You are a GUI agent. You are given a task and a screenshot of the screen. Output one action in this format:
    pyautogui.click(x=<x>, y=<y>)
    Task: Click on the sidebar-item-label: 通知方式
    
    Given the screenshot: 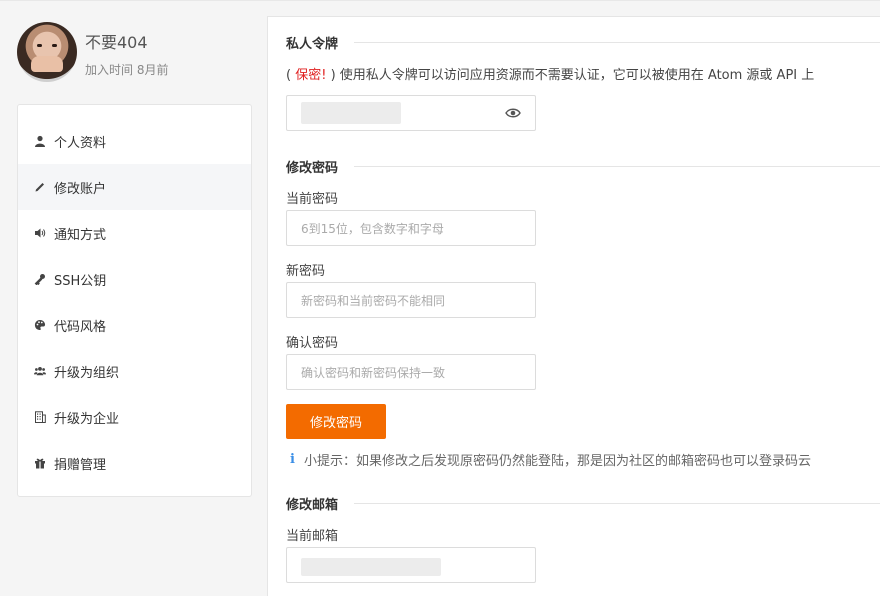 What is the action you would take?
    pyautogui.click(x=80, y=235)
    